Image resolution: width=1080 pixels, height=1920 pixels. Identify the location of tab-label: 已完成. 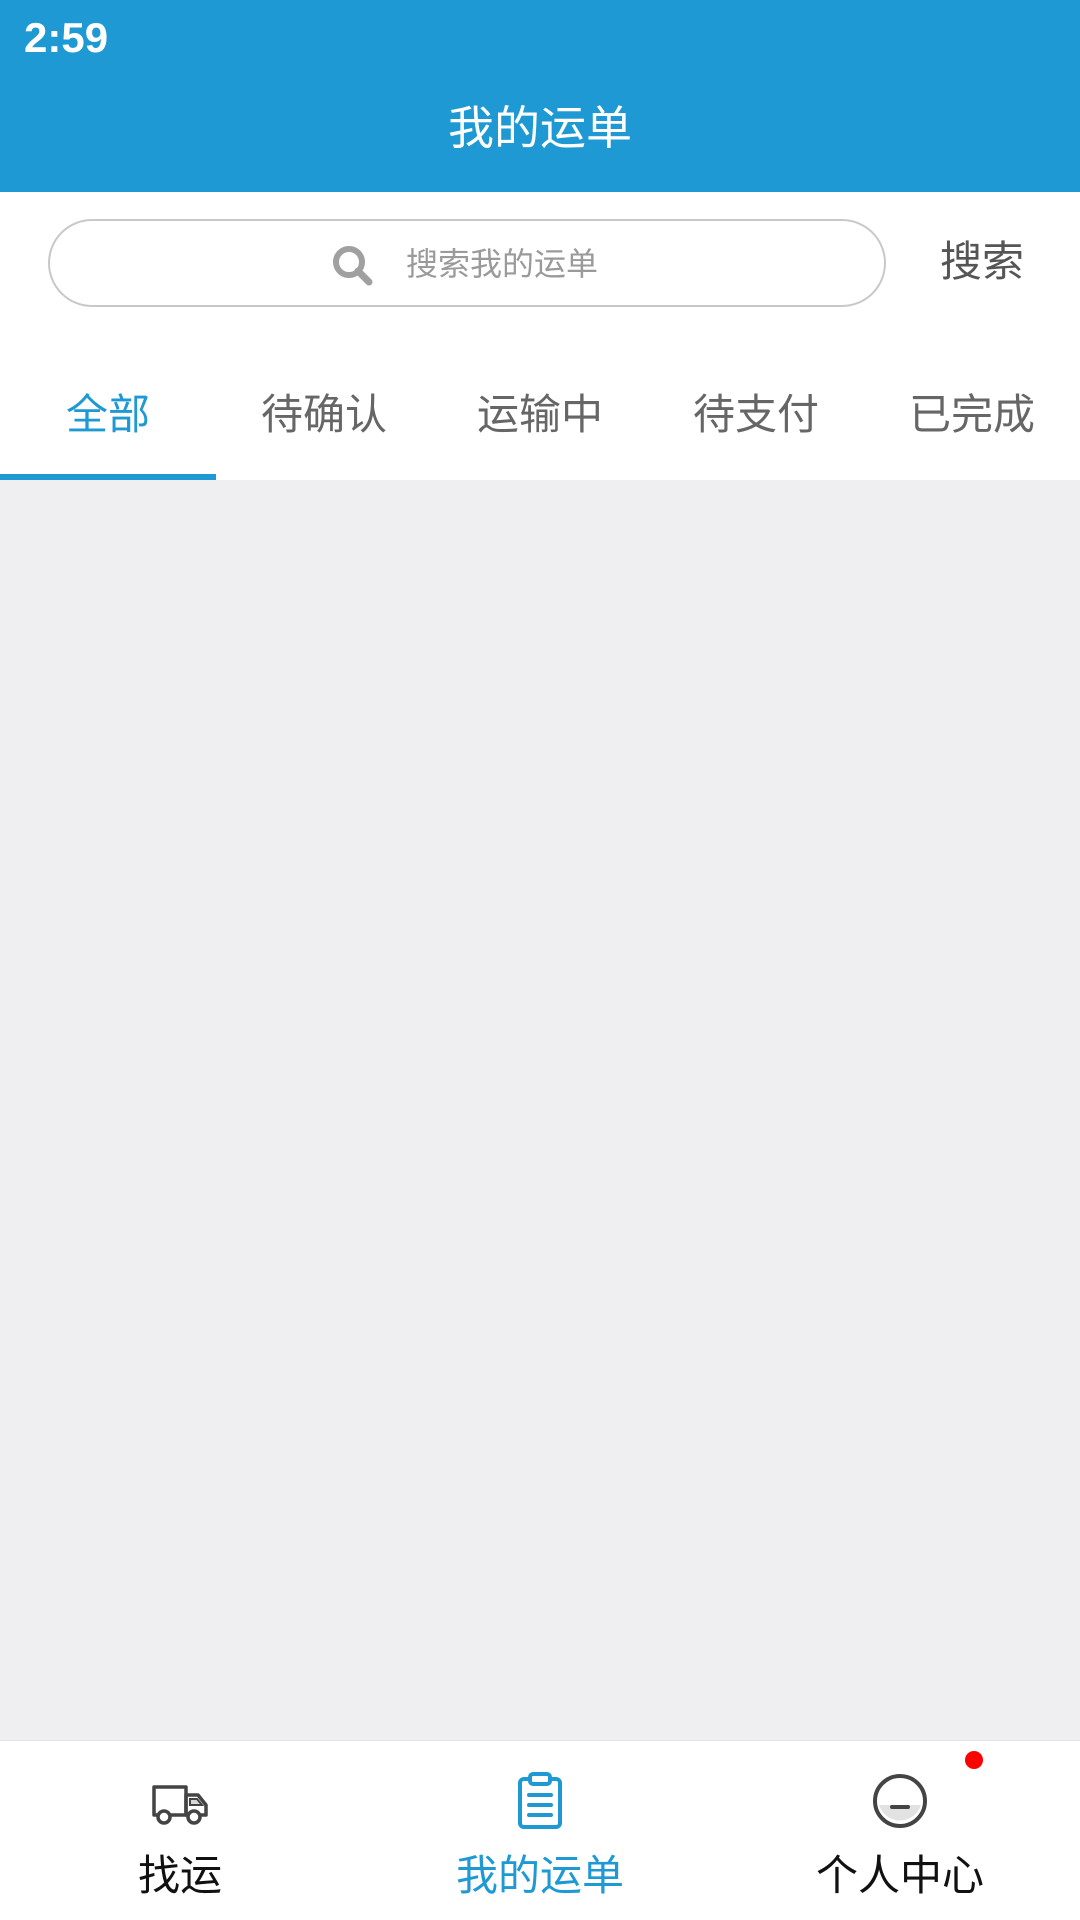
(971, 414).